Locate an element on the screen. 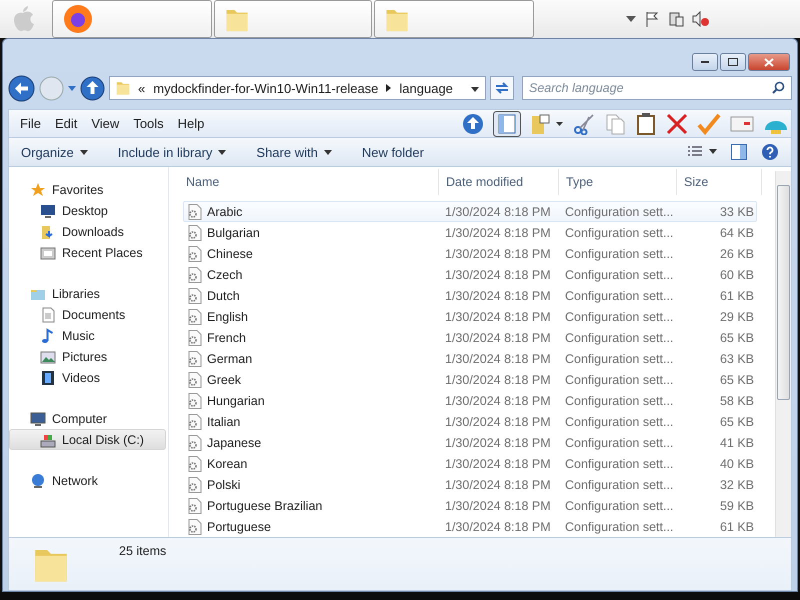 This screenshot has height=600, width=800. command-button: Share with is located at coordinates (301, 152).